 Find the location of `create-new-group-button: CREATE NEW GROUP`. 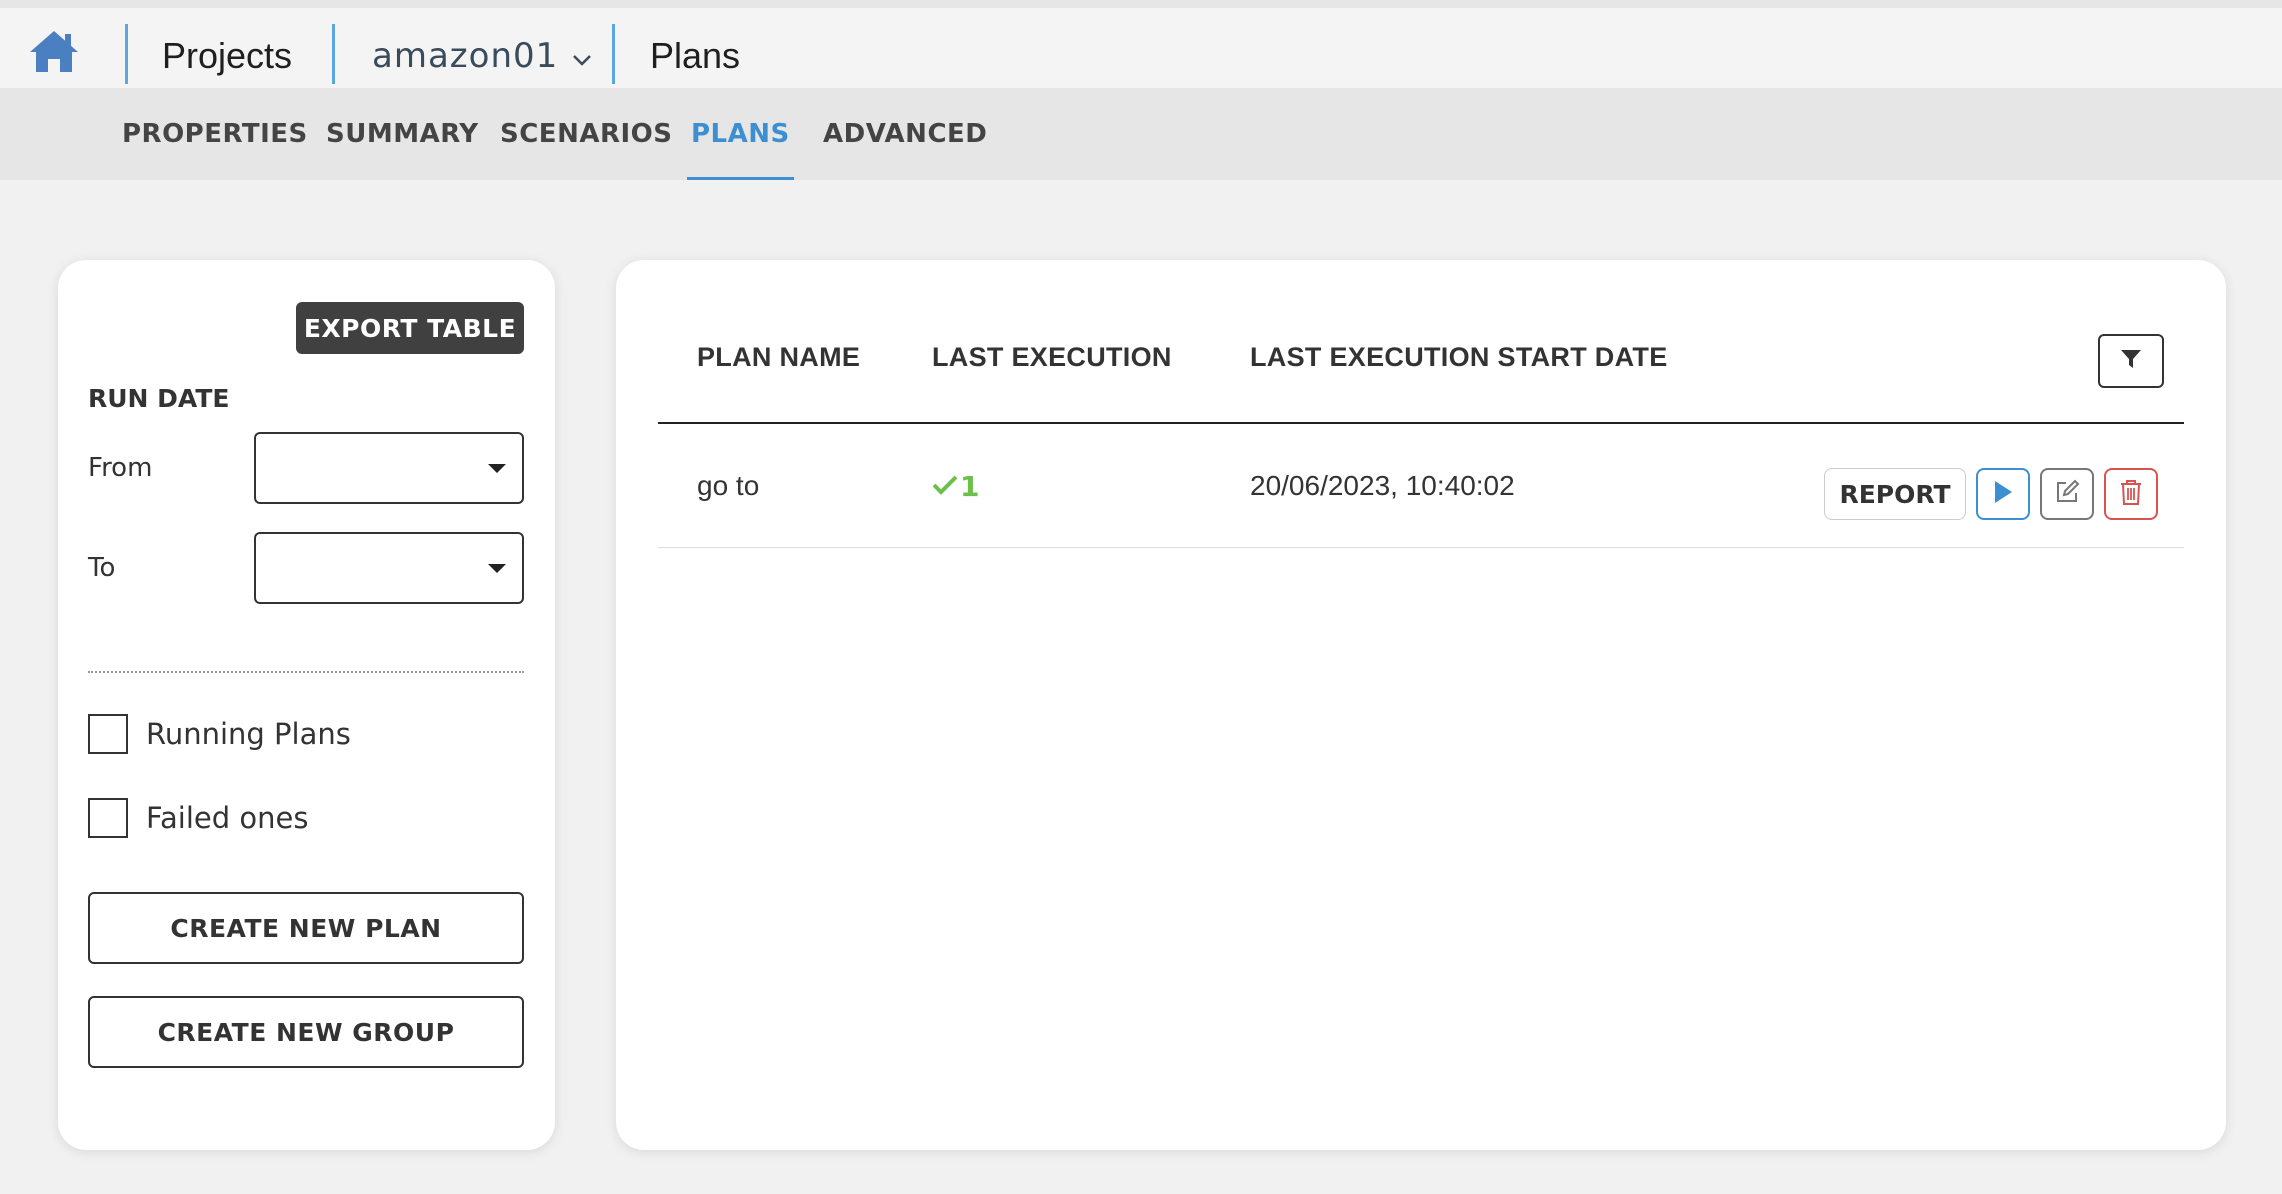

create-new-group-button: CREATE NEW GROUP is located at coordinates (306, 1032).